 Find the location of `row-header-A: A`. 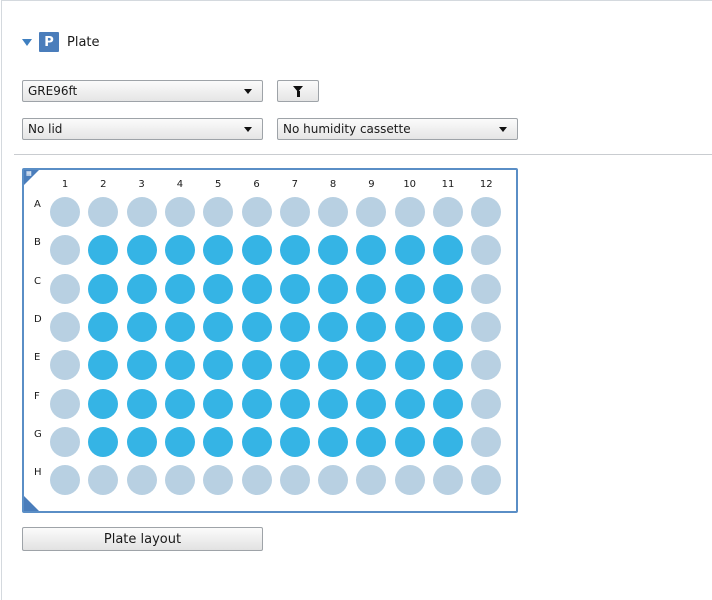

row-header-A: A is located at coordinates (37, 204).